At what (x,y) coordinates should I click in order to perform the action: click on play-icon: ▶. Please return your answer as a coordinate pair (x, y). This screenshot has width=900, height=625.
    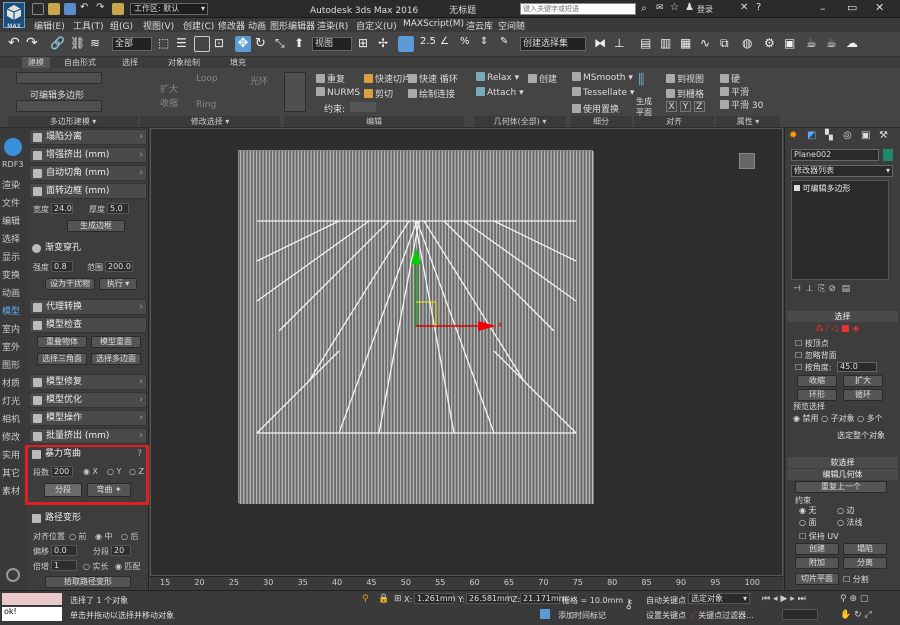
    Looking at the image, I should click on (783, 599).